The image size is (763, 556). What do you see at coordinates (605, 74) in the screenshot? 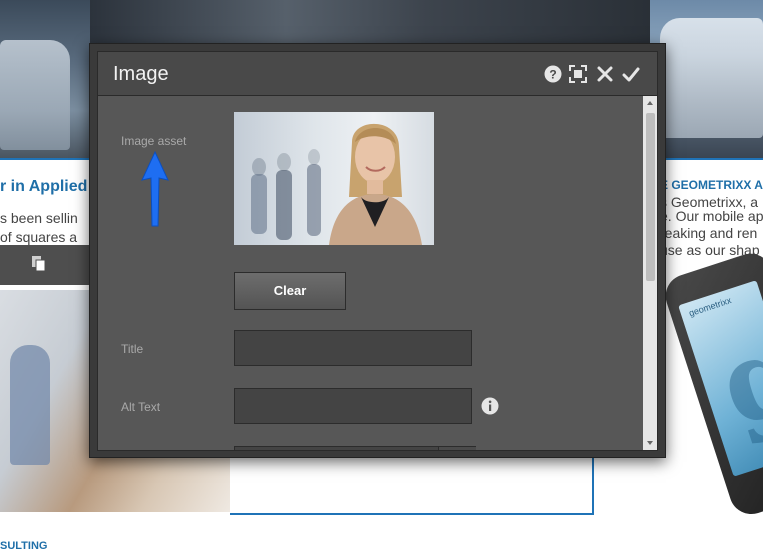
I see `close-icon` at bounding box center [605, 74].